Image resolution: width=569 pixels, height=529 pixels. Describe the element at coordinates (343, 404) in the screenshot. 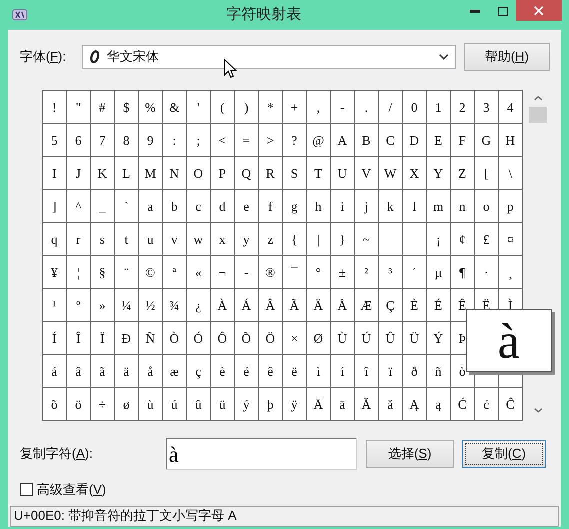

I see `character-cell: ā` at that location.